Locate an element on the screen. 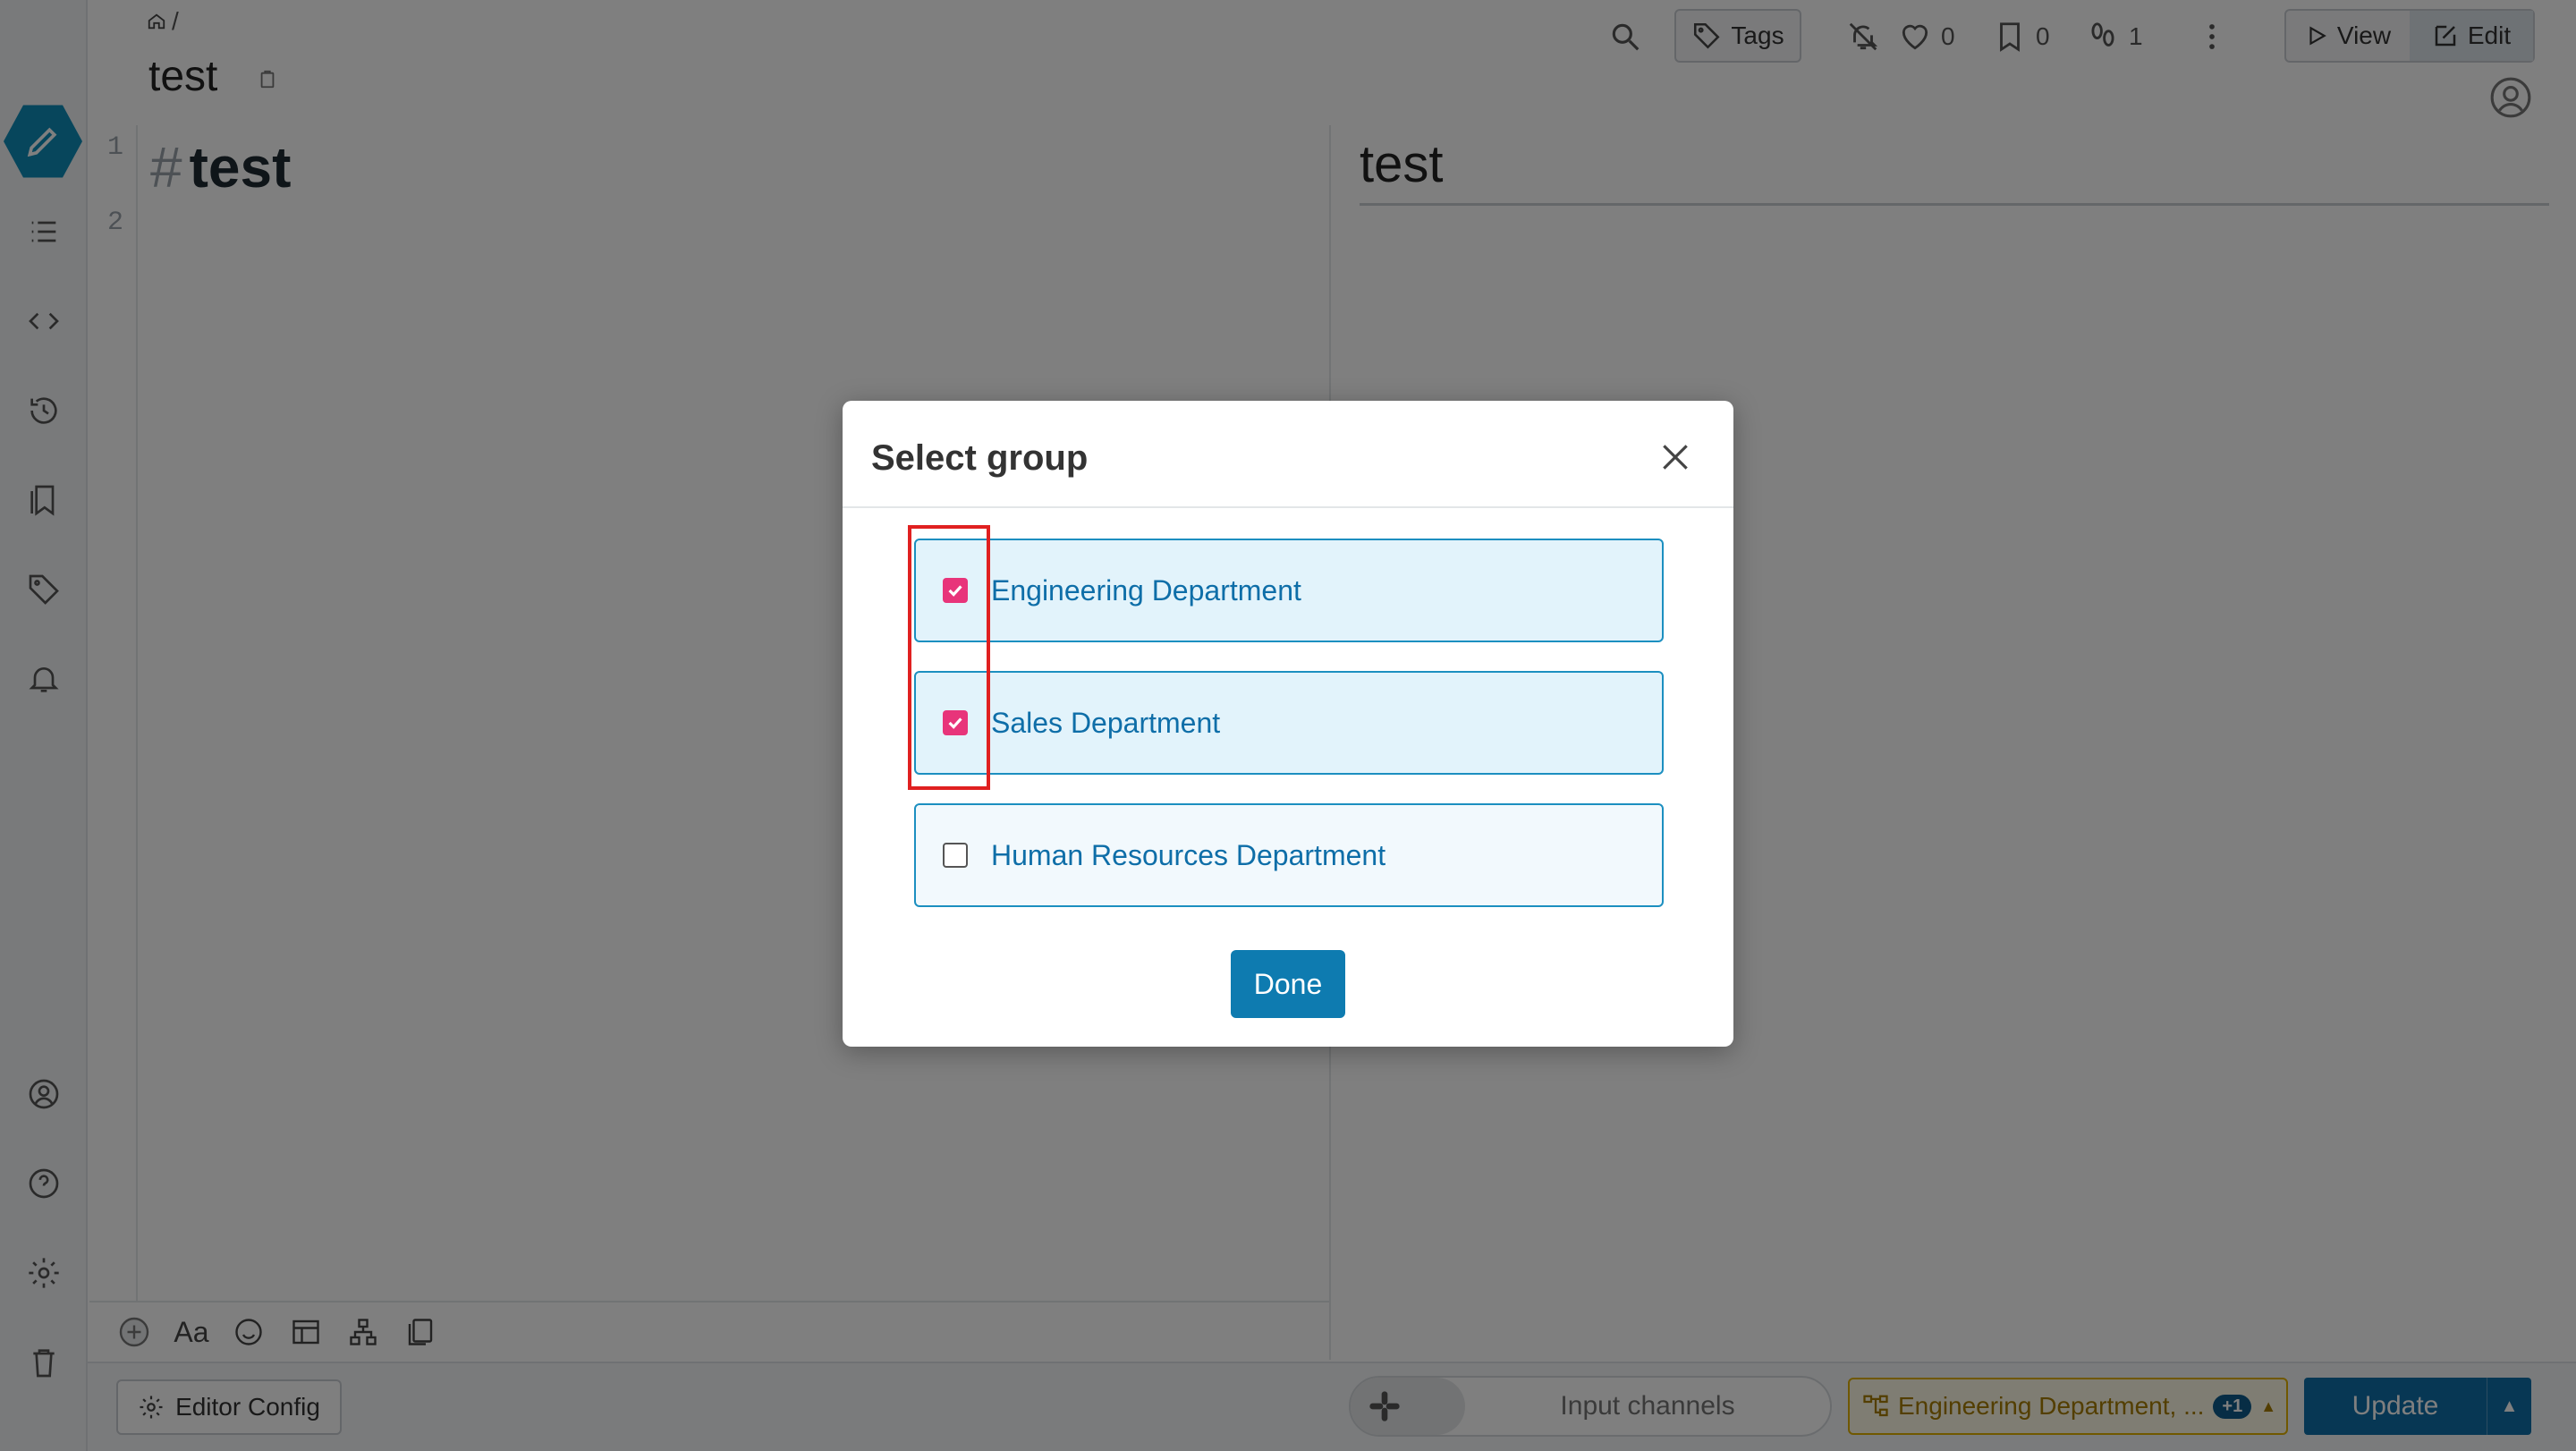  group-option-sales: Sales Department is located at coordinates (1289, 723).